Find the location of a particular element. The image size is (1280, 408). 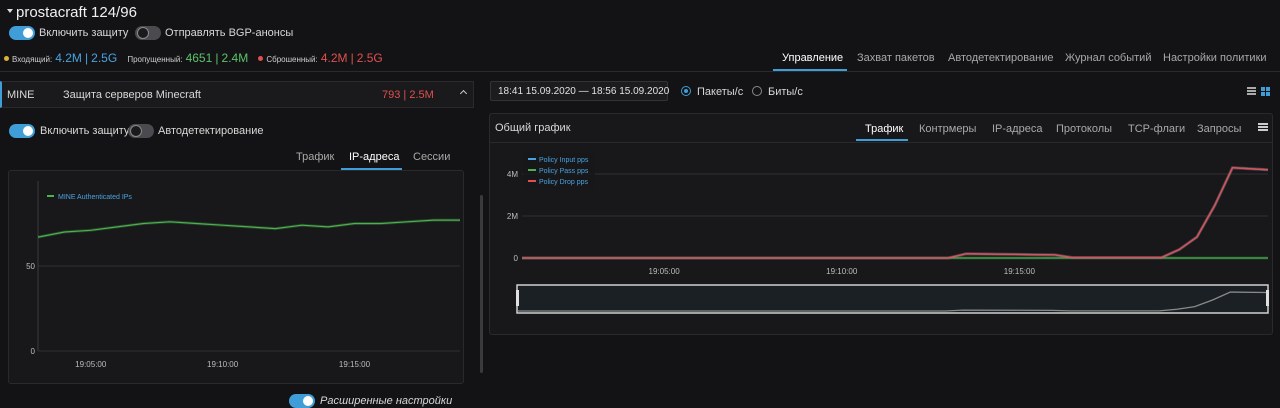

incoming-bps: 2.5G is located at coordinates (104, 58).